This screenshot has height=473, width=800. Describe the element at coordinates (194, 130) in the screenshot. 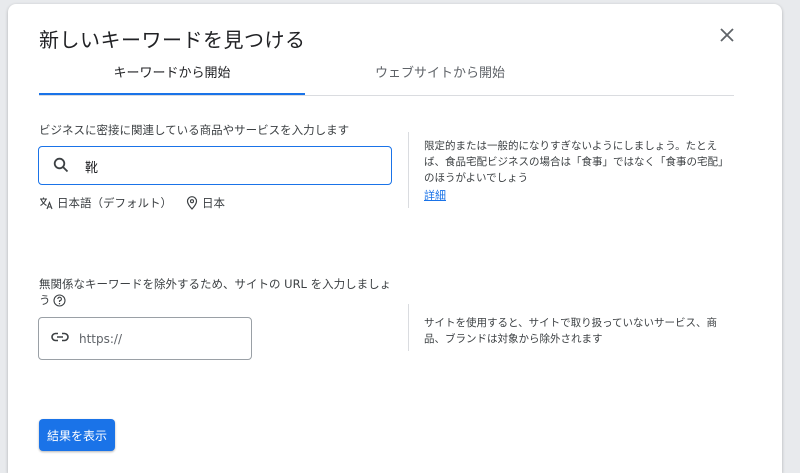

I see `keyword-input-label: ビジネスに密接に関連している商品やサービスを入力します` at that location.